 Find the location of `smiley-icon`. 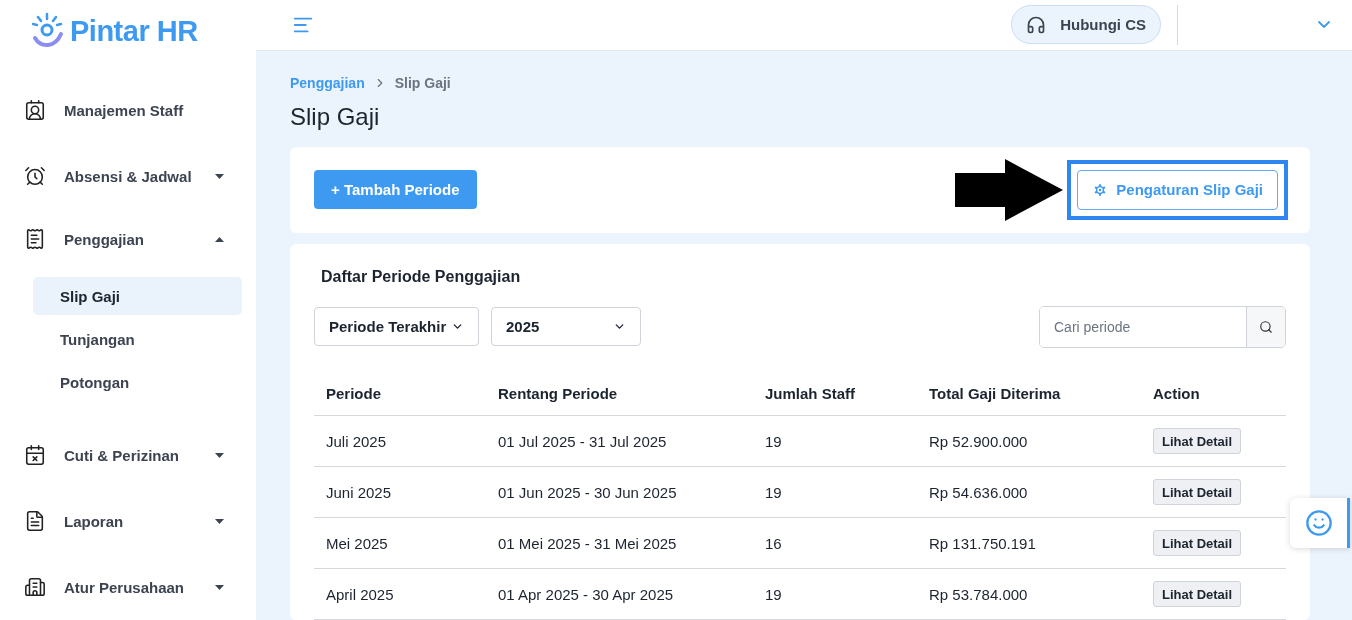

smiley-icon is located at coordinates (1318, 523).